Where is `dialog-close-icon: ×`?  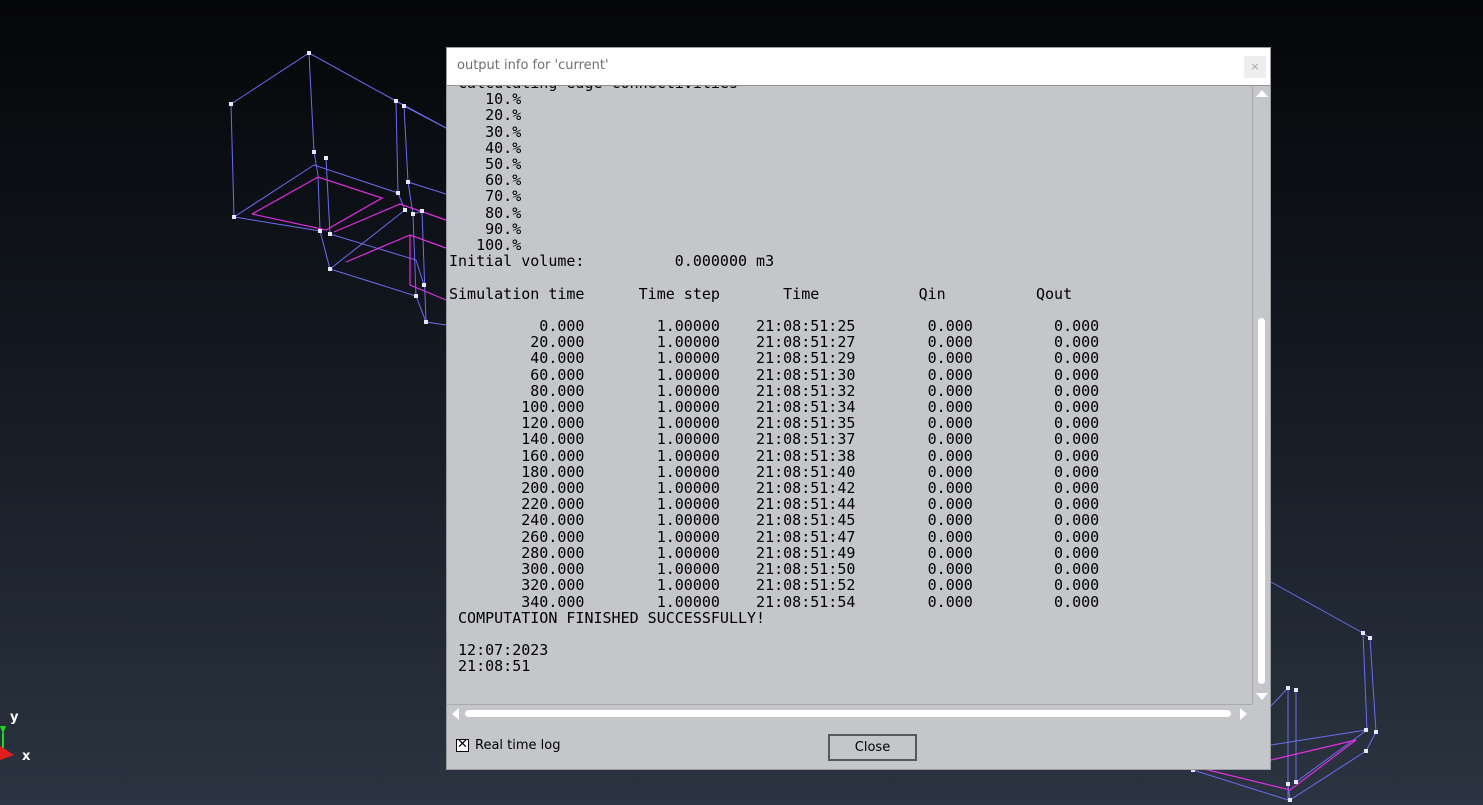 dialog-close-icon: × is located at coordinates (1255, 67).